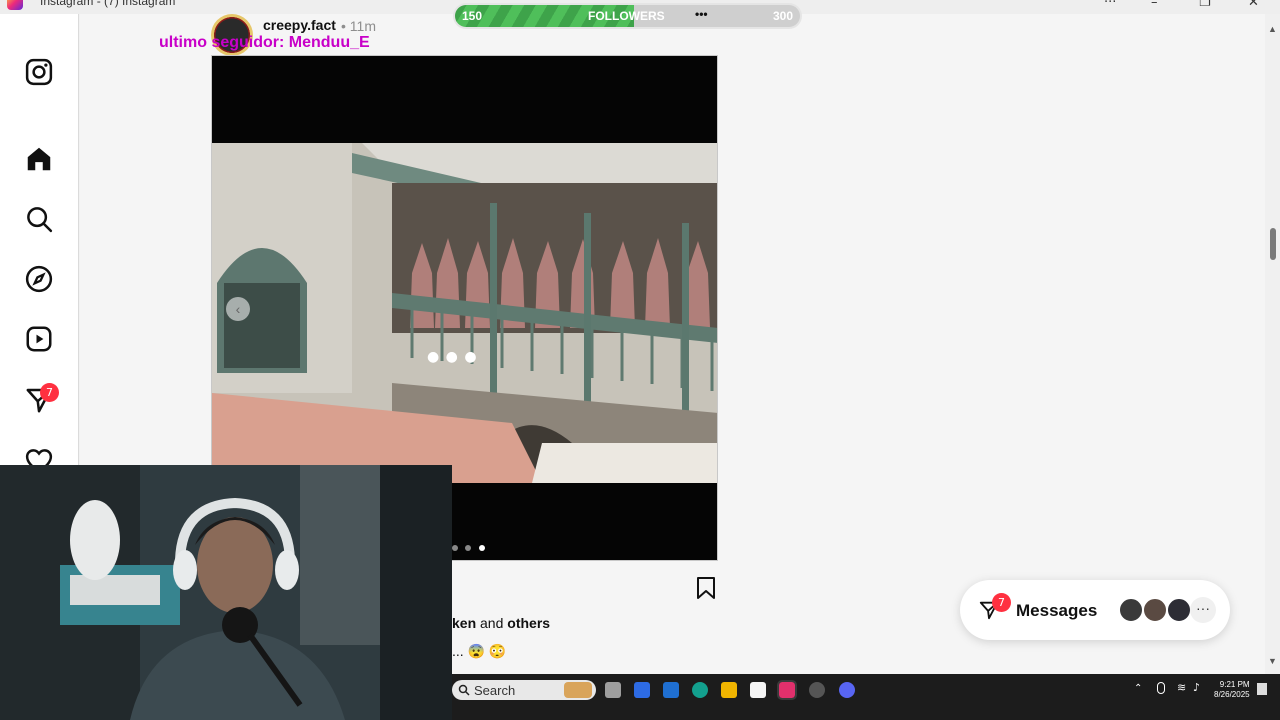 This screenshot has width=1280, height=720. I want to click on close-button: ✕, so click(1253, 5).